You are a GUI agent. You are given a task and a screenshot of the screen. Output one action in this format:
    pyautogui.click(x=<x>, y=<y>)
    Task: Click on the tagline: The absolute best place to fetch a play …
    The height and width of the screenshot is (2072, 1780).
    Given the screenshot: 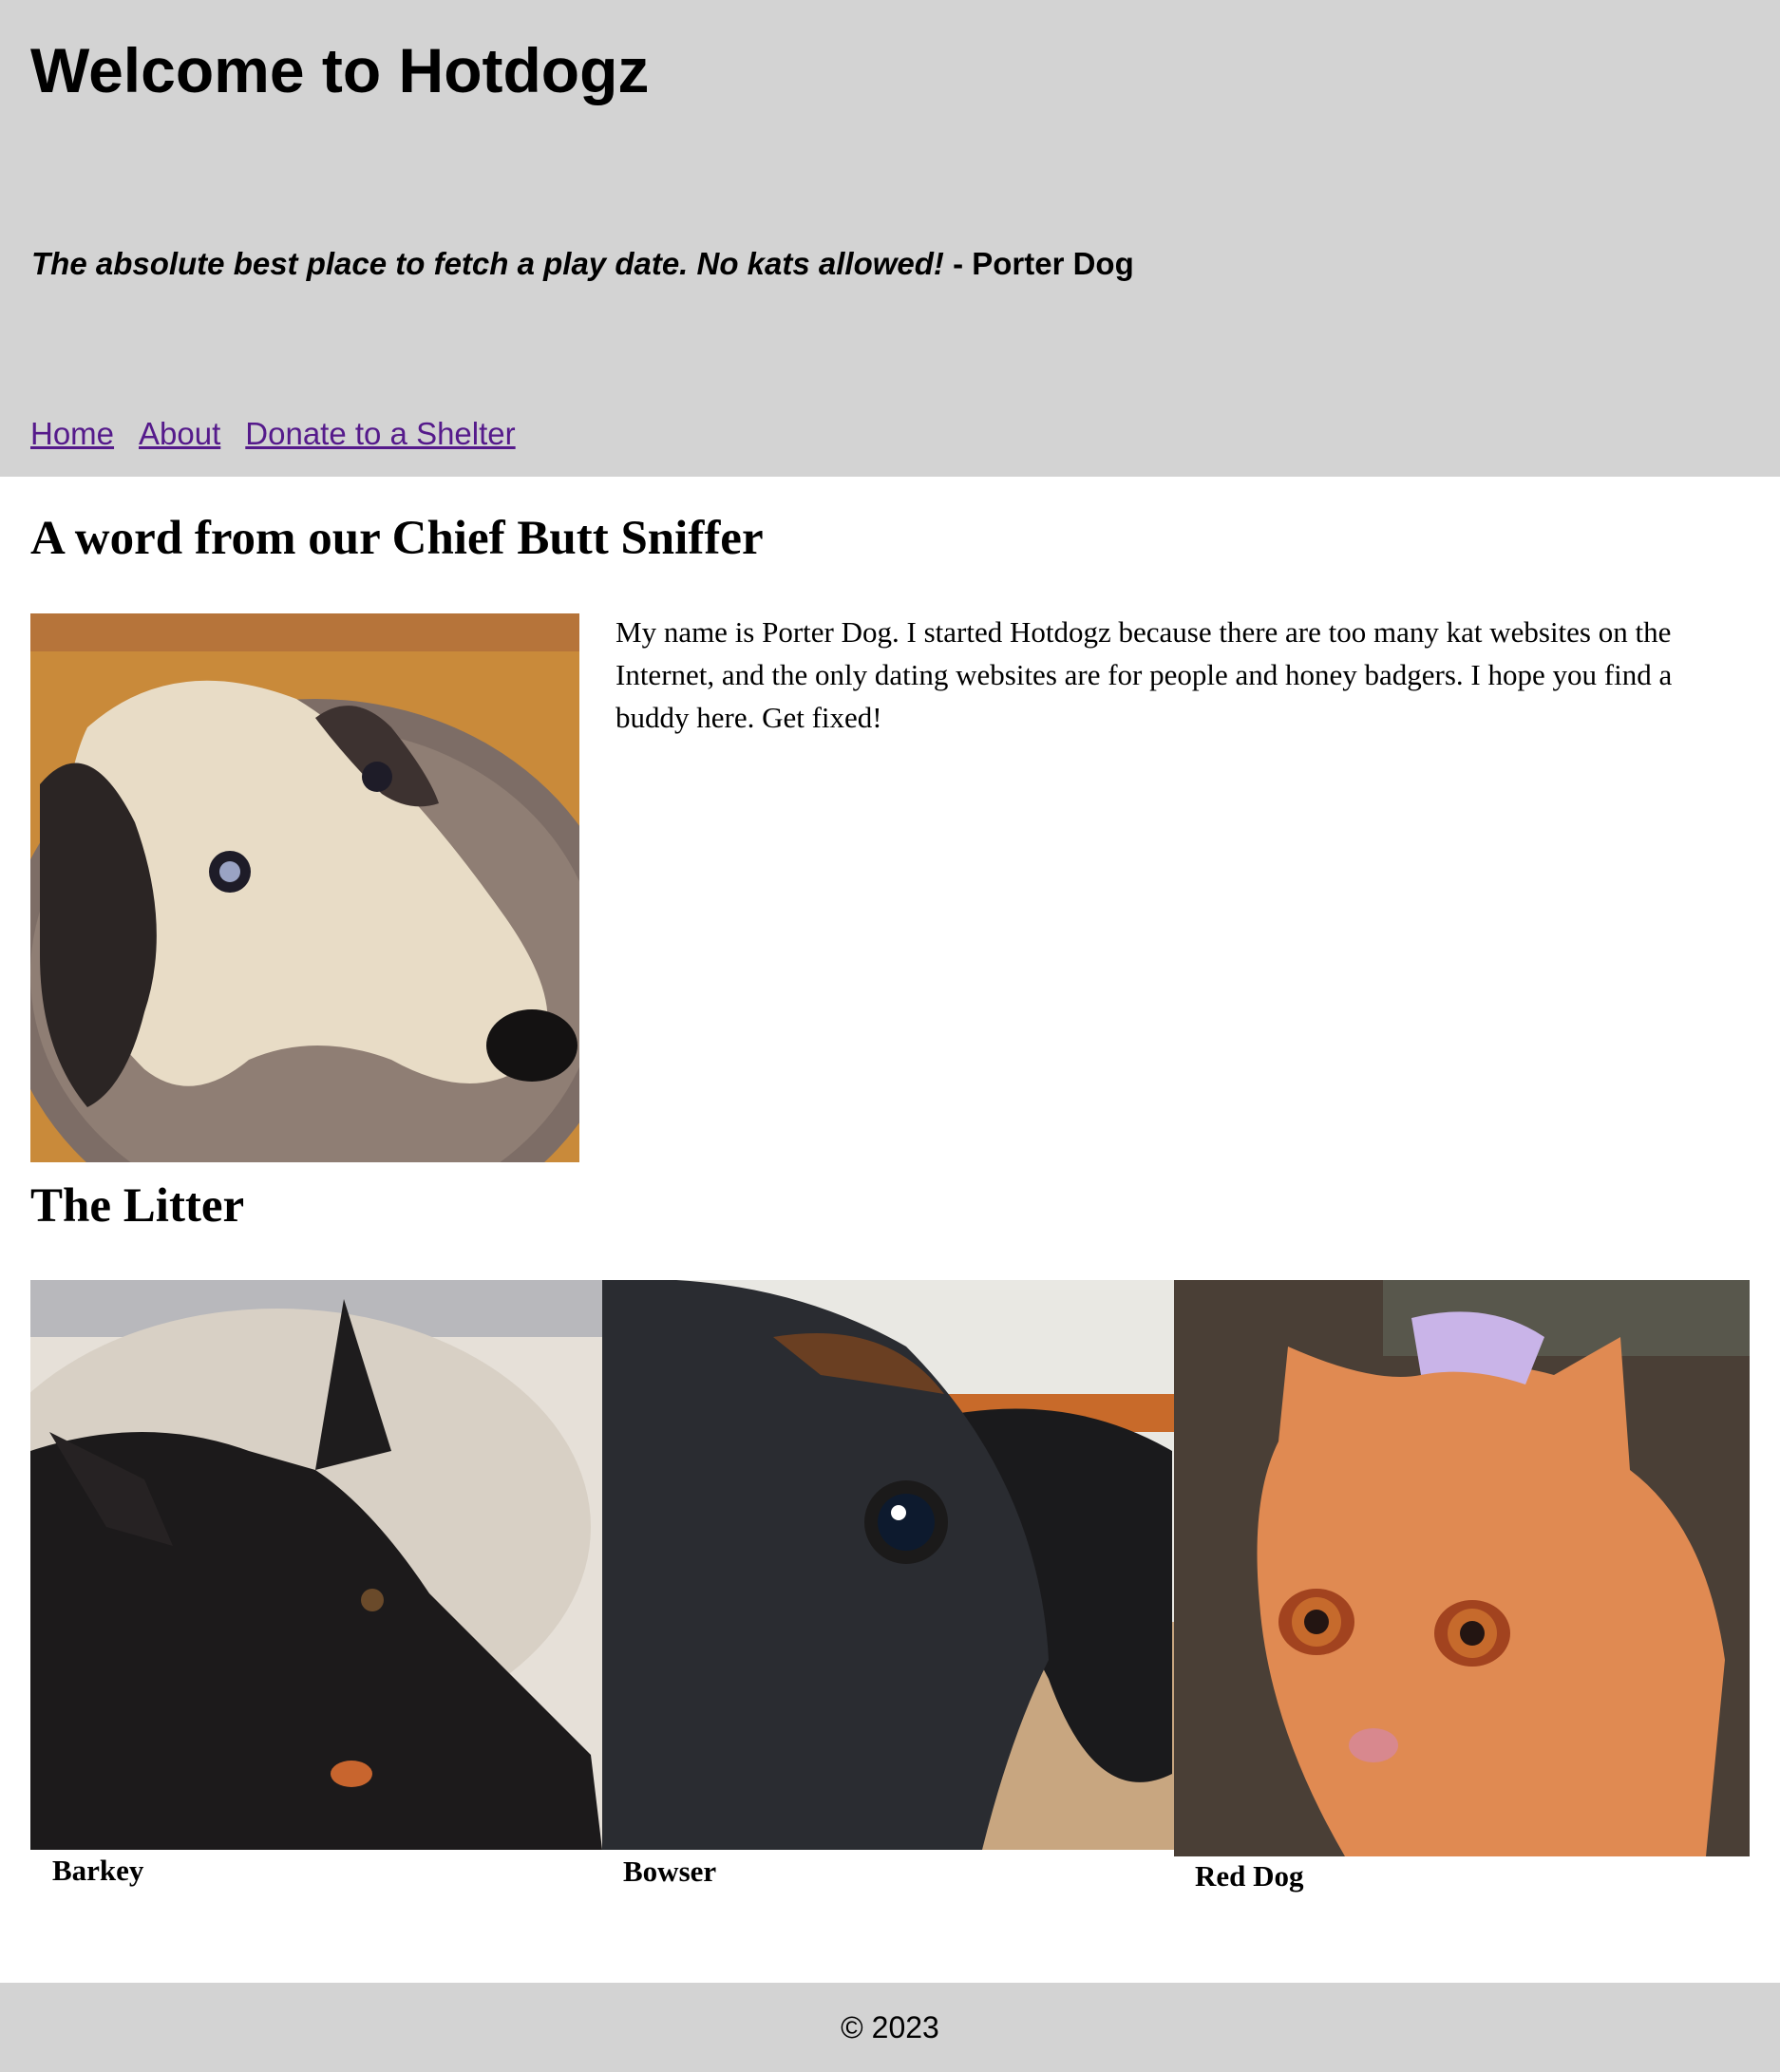 What is the action you would take?
    pyautogui.click(x=582, y=264)
    